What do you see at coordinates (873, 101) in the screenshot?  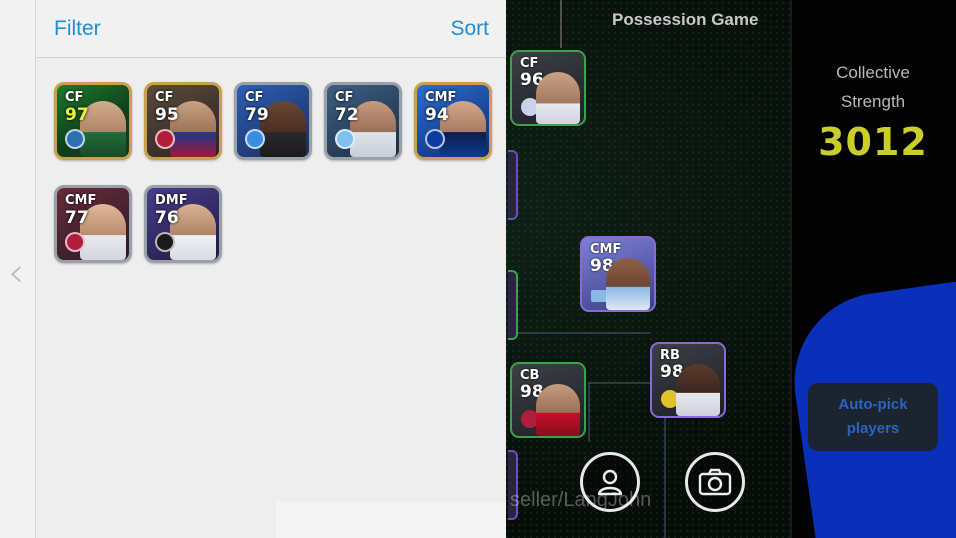 I see `label-line: Strength` at bounding box center [873, 101].